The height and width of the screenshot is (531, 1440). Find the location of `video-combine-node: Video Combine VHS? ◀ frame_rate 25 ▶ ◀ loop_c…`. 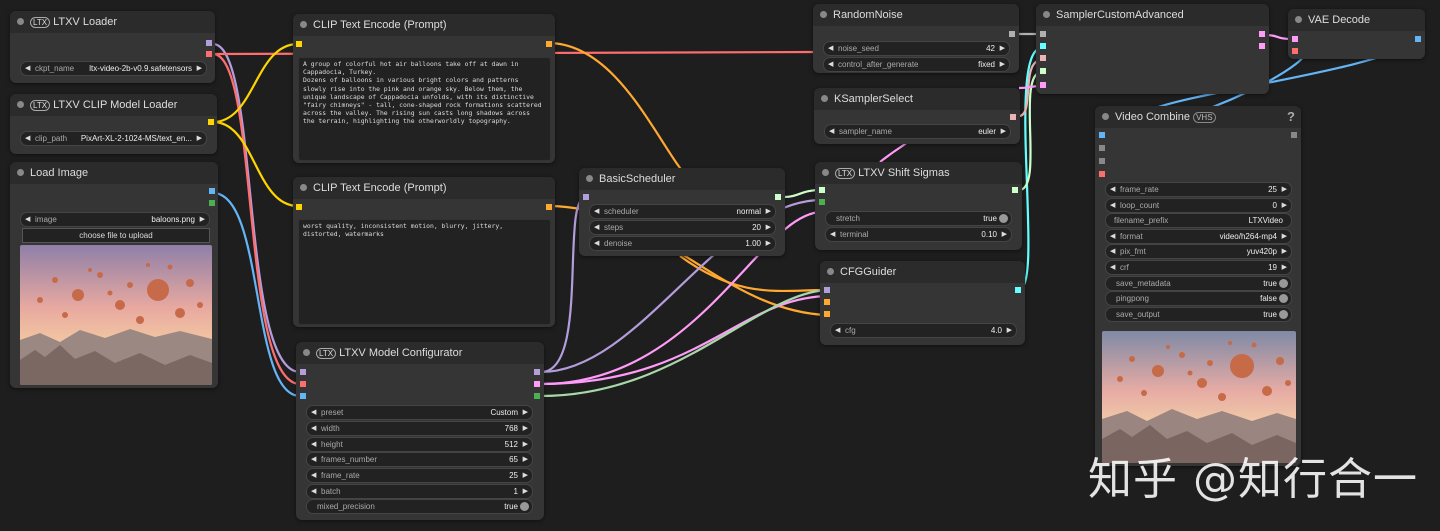

video-combine-node: Video Combine VHS? ◀ frame_rate 25 ▶ ◀ loop_c… is located at coordinates (1198, 286).